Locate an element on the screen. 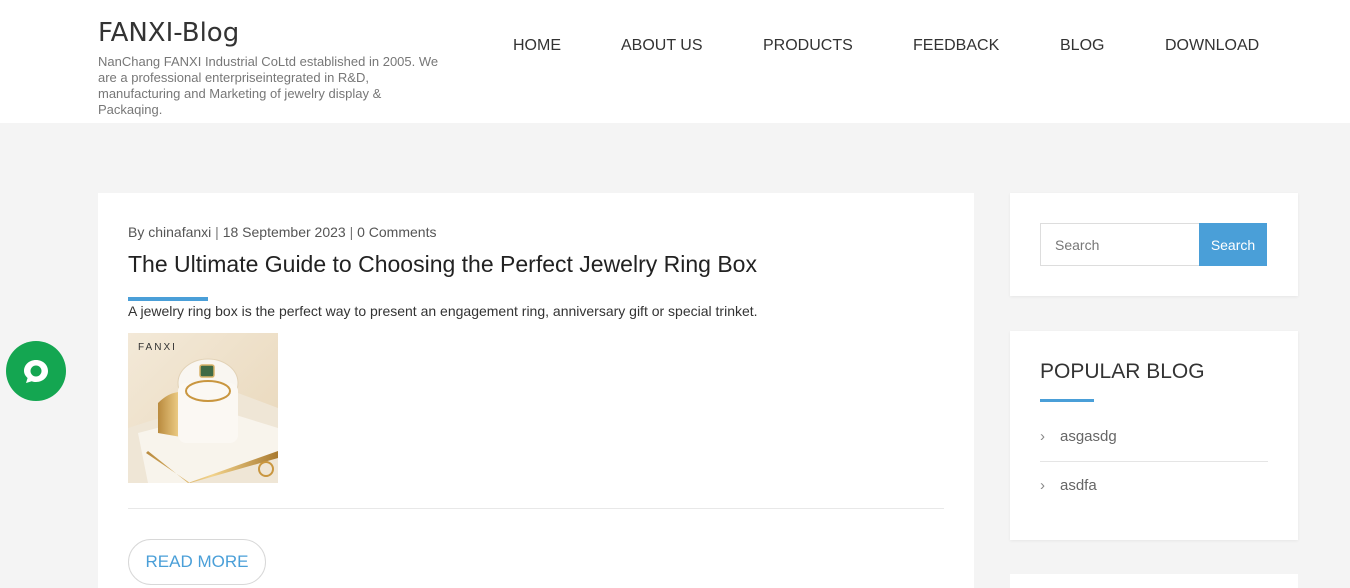 The height and width of the screenshot is (588, 1350). nav-download: DOWNLOAD is located at coordinates (1212, 46).